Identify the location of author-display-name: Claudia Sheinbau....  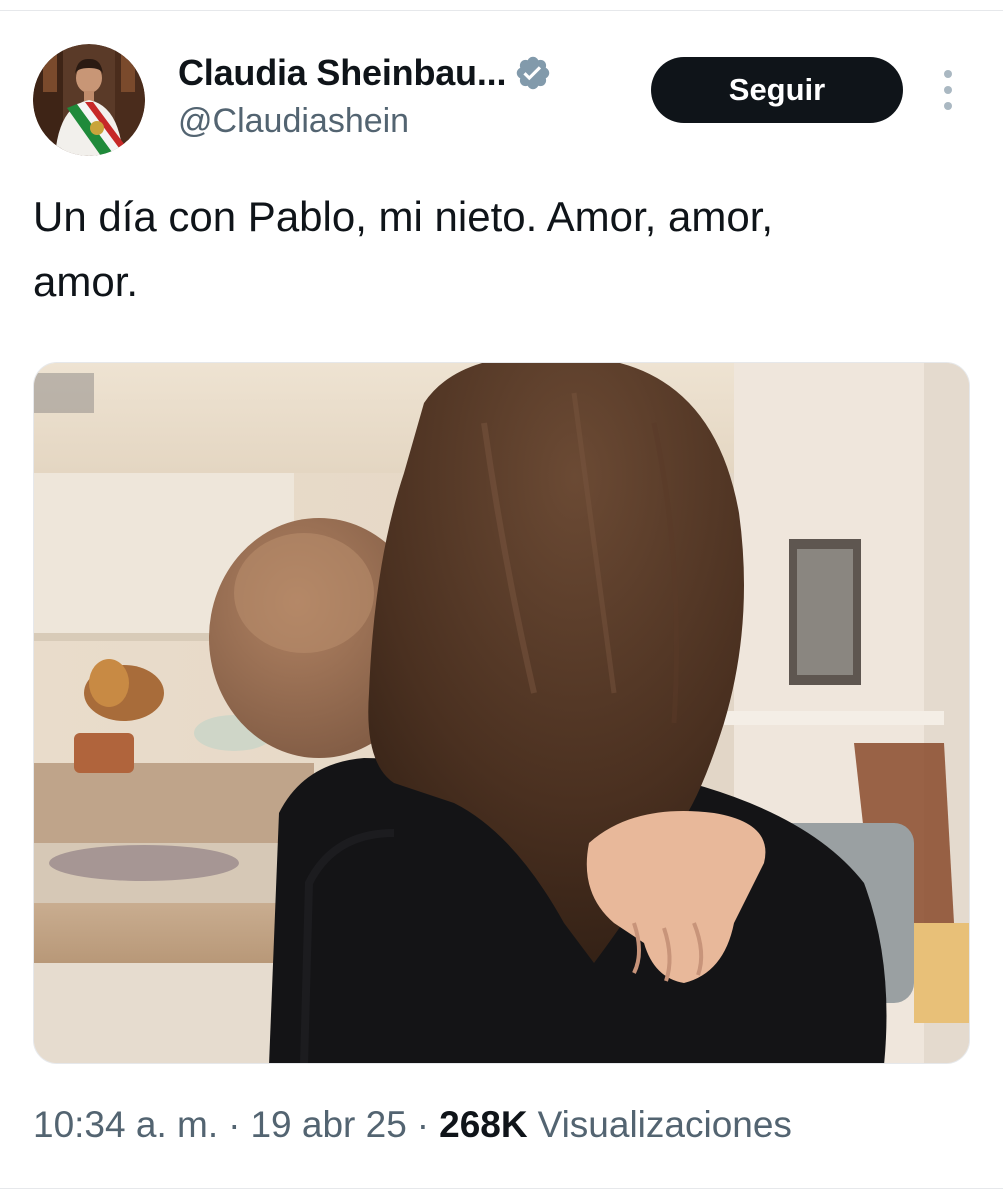
(342, 73).